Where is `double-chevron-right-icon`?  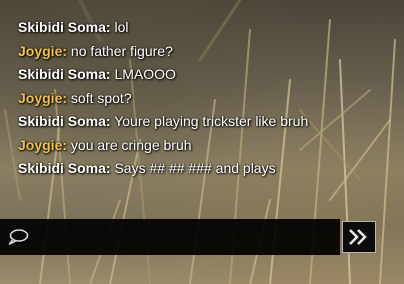 double-chevron-right-icon is located at coordinates (358, 237).